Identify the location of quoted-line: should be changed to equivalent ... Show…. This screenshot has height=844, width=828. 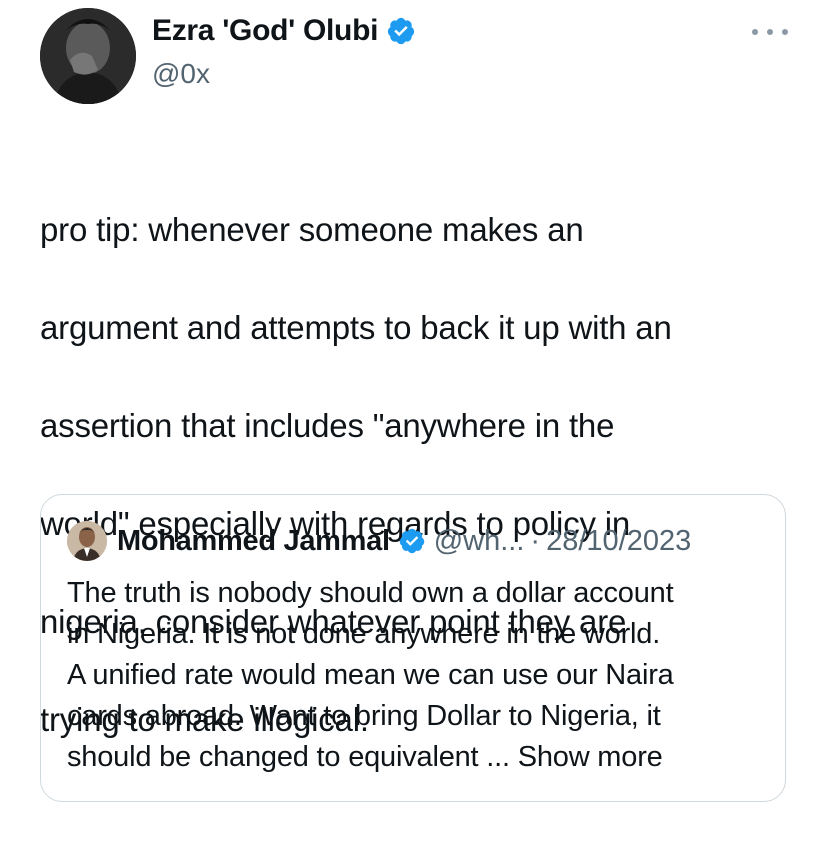
(417, 757).